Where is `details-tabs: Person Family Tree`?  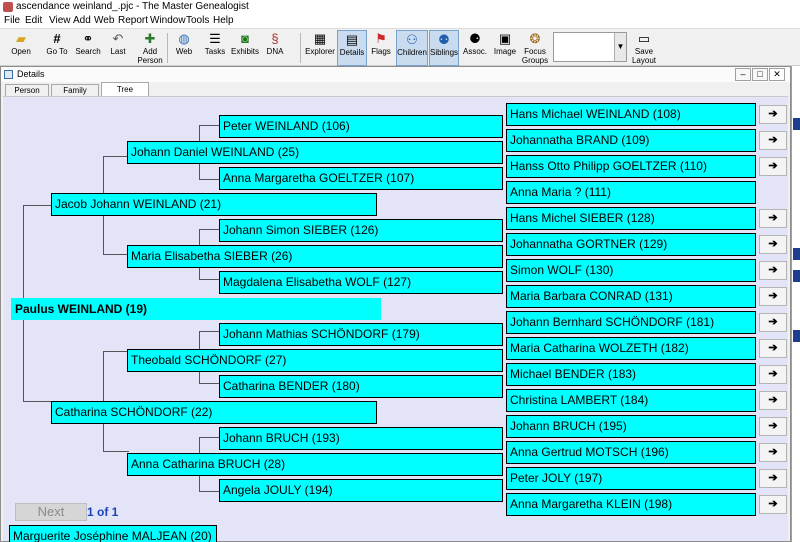 details-tabs: Person Family Tree is located at coordinates (395, 89).